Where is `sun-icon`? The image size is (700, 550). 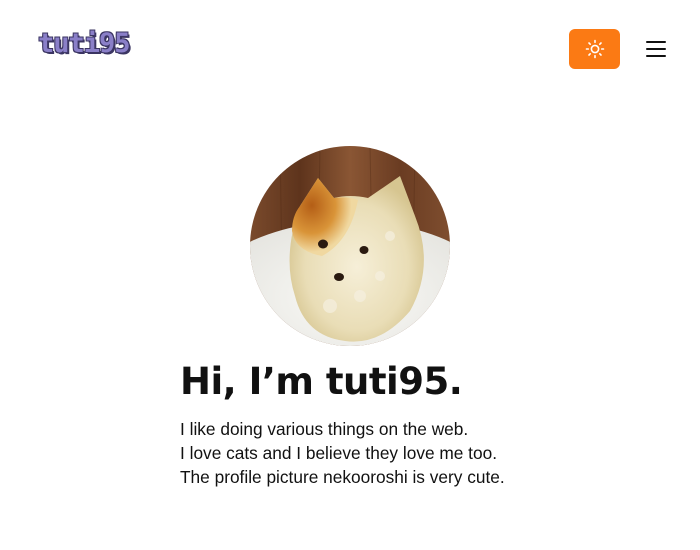 sun-icon is located at coordinates (594, 49).